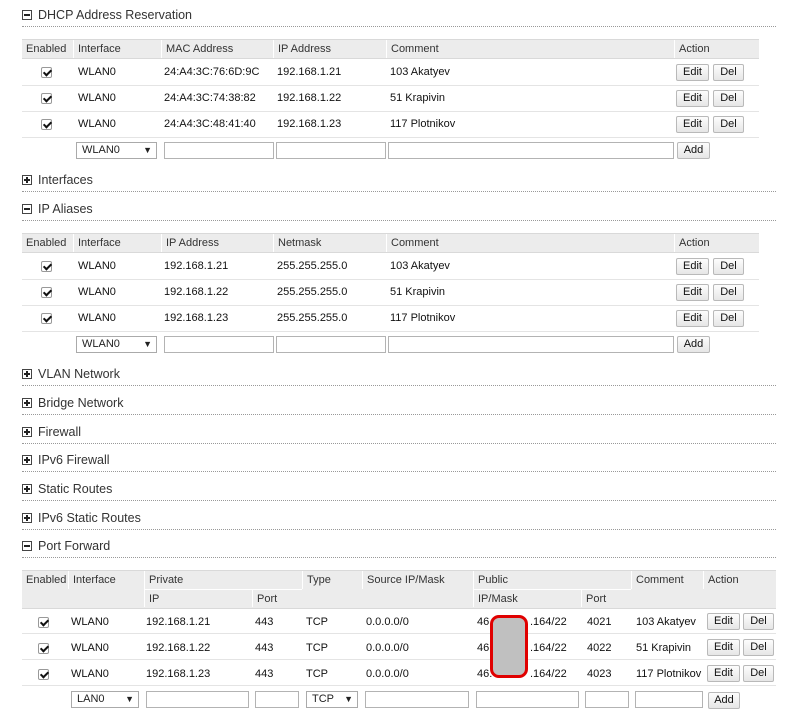 This screenshot has height=721, width=792. I want to click on header-public: Public, so click(552, 580).